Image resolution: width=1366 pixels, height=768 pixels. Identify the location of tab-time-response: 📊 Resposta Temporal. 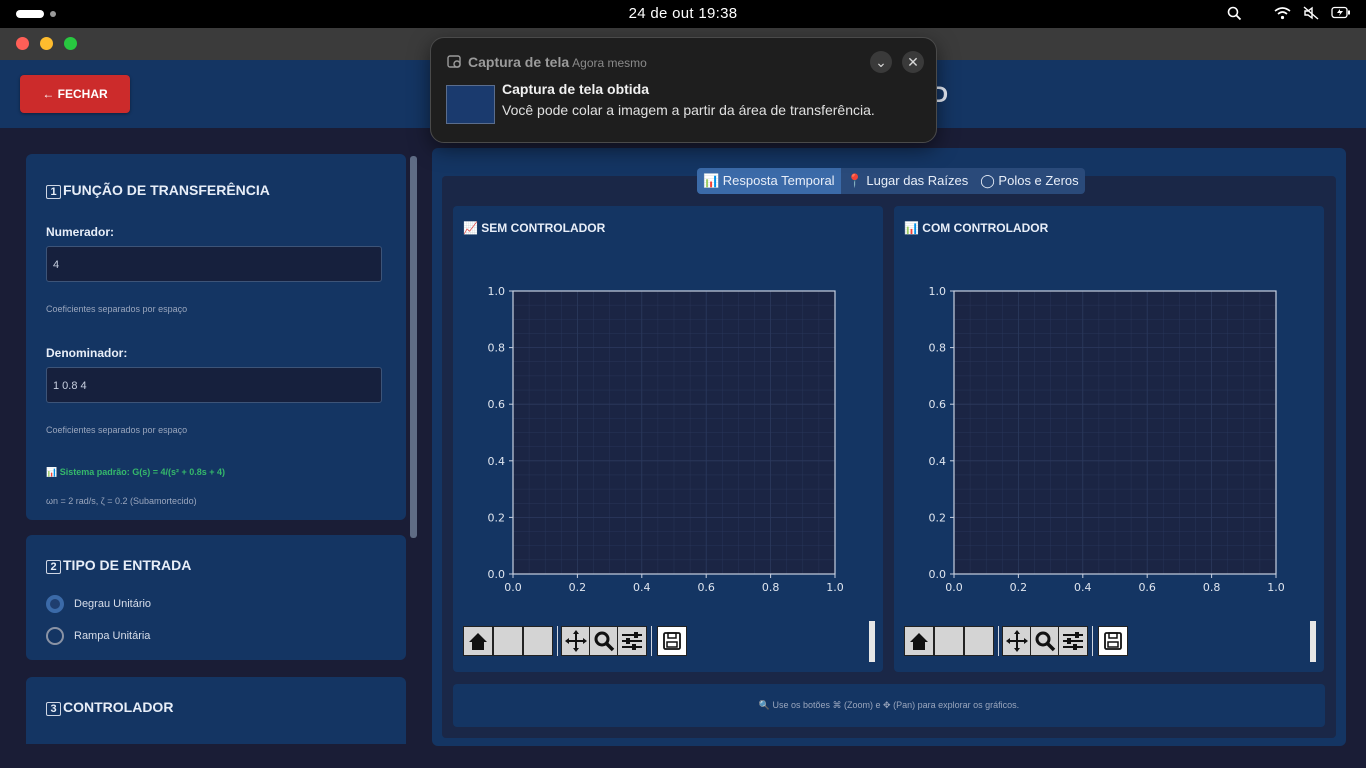
(769, 181).